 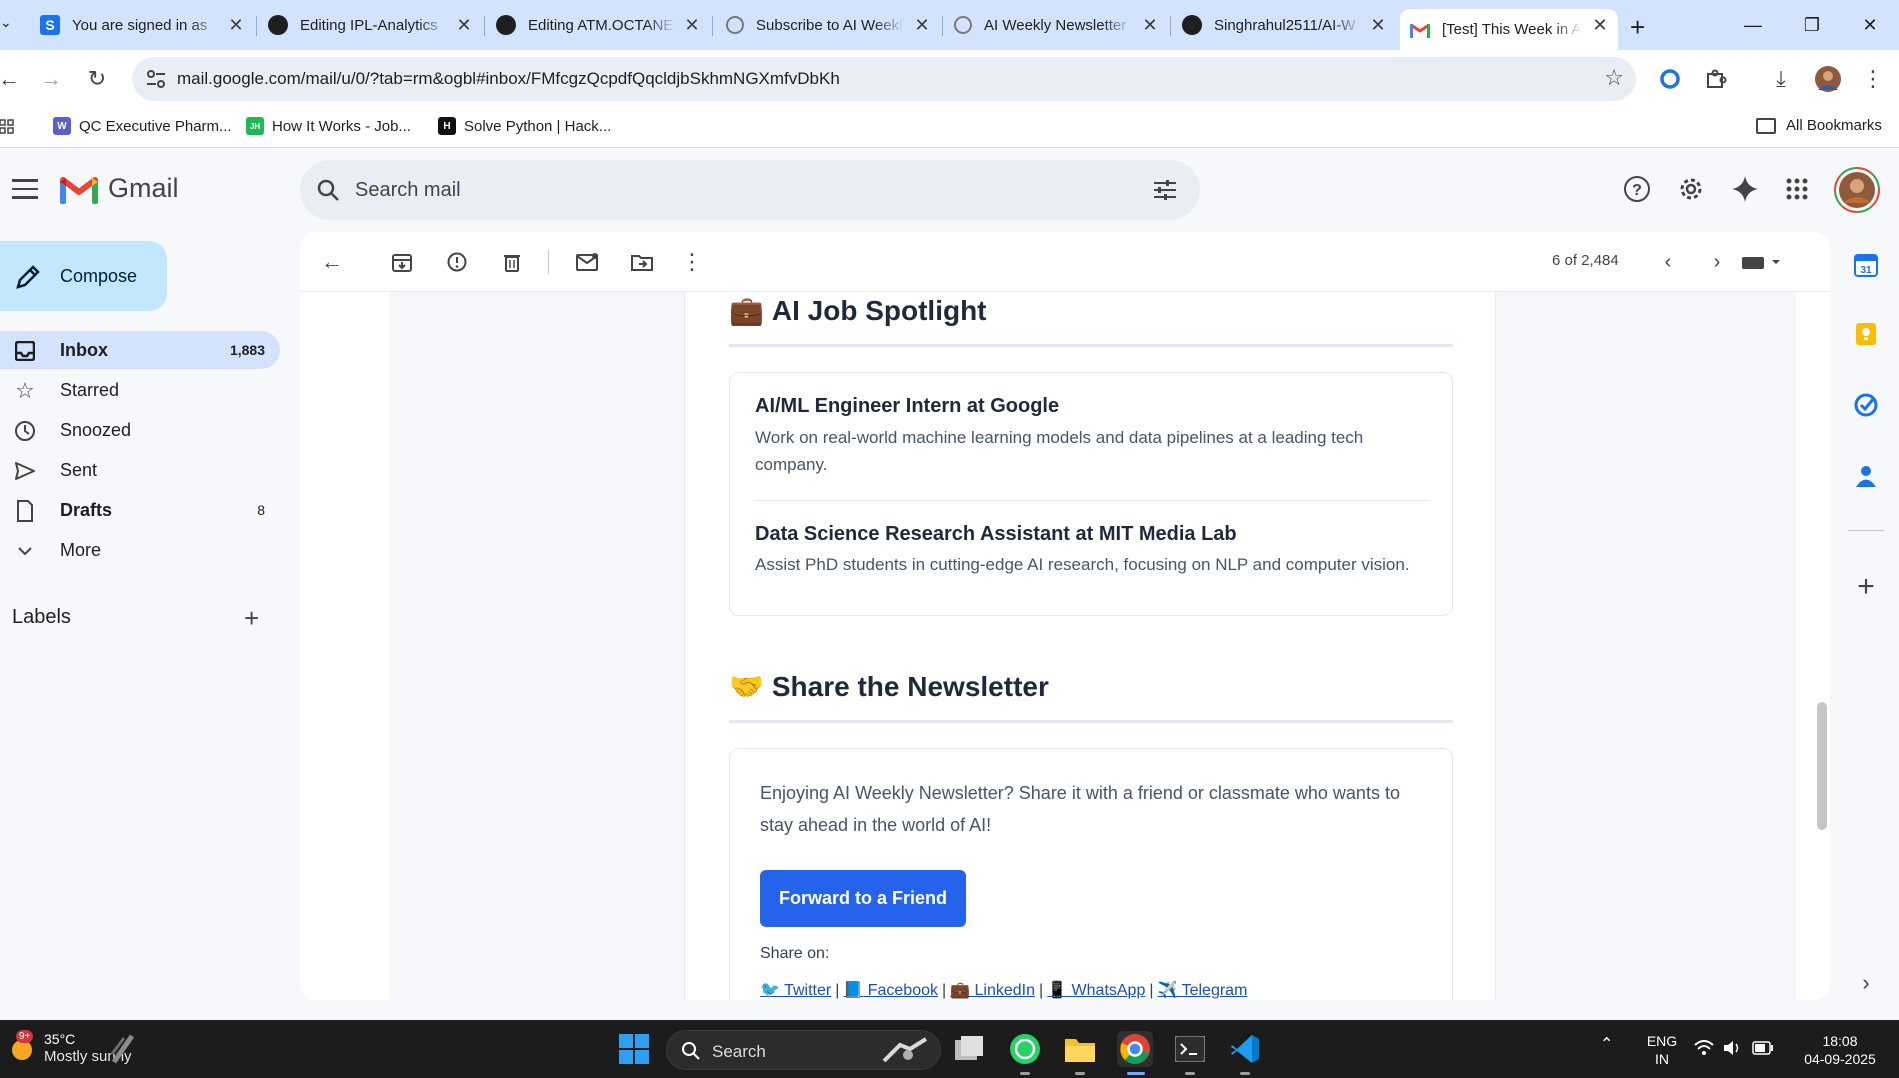 I want to click on nav-item-sent: Sent, so click(x=140, y=470).